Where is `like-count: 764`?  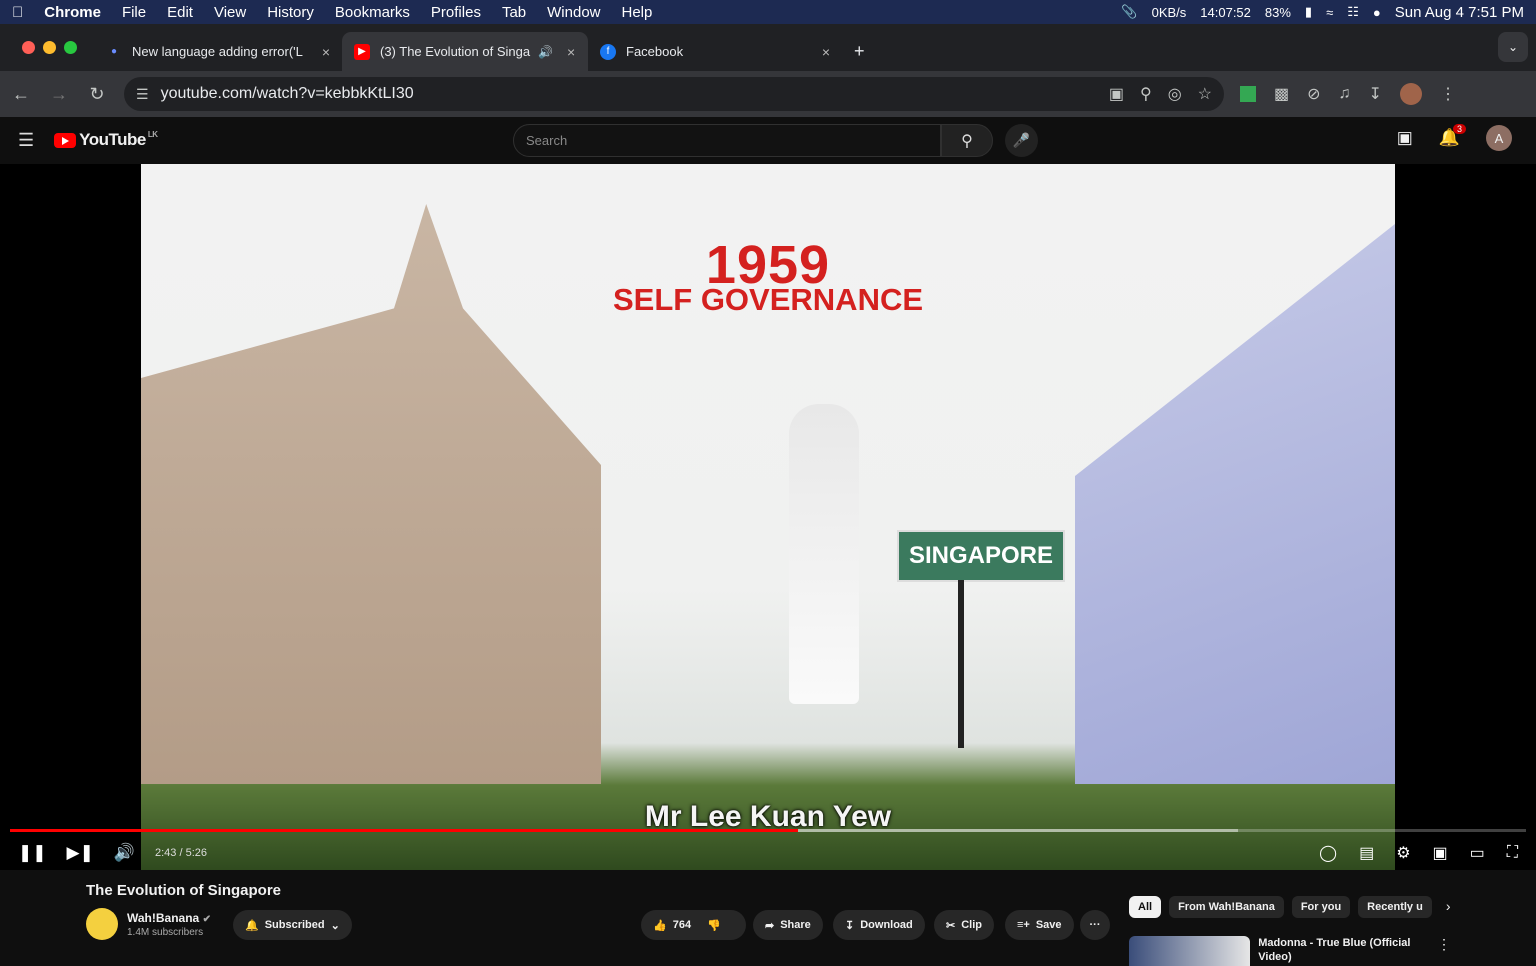 like-count: 764 is located at coordinates (682, 925).